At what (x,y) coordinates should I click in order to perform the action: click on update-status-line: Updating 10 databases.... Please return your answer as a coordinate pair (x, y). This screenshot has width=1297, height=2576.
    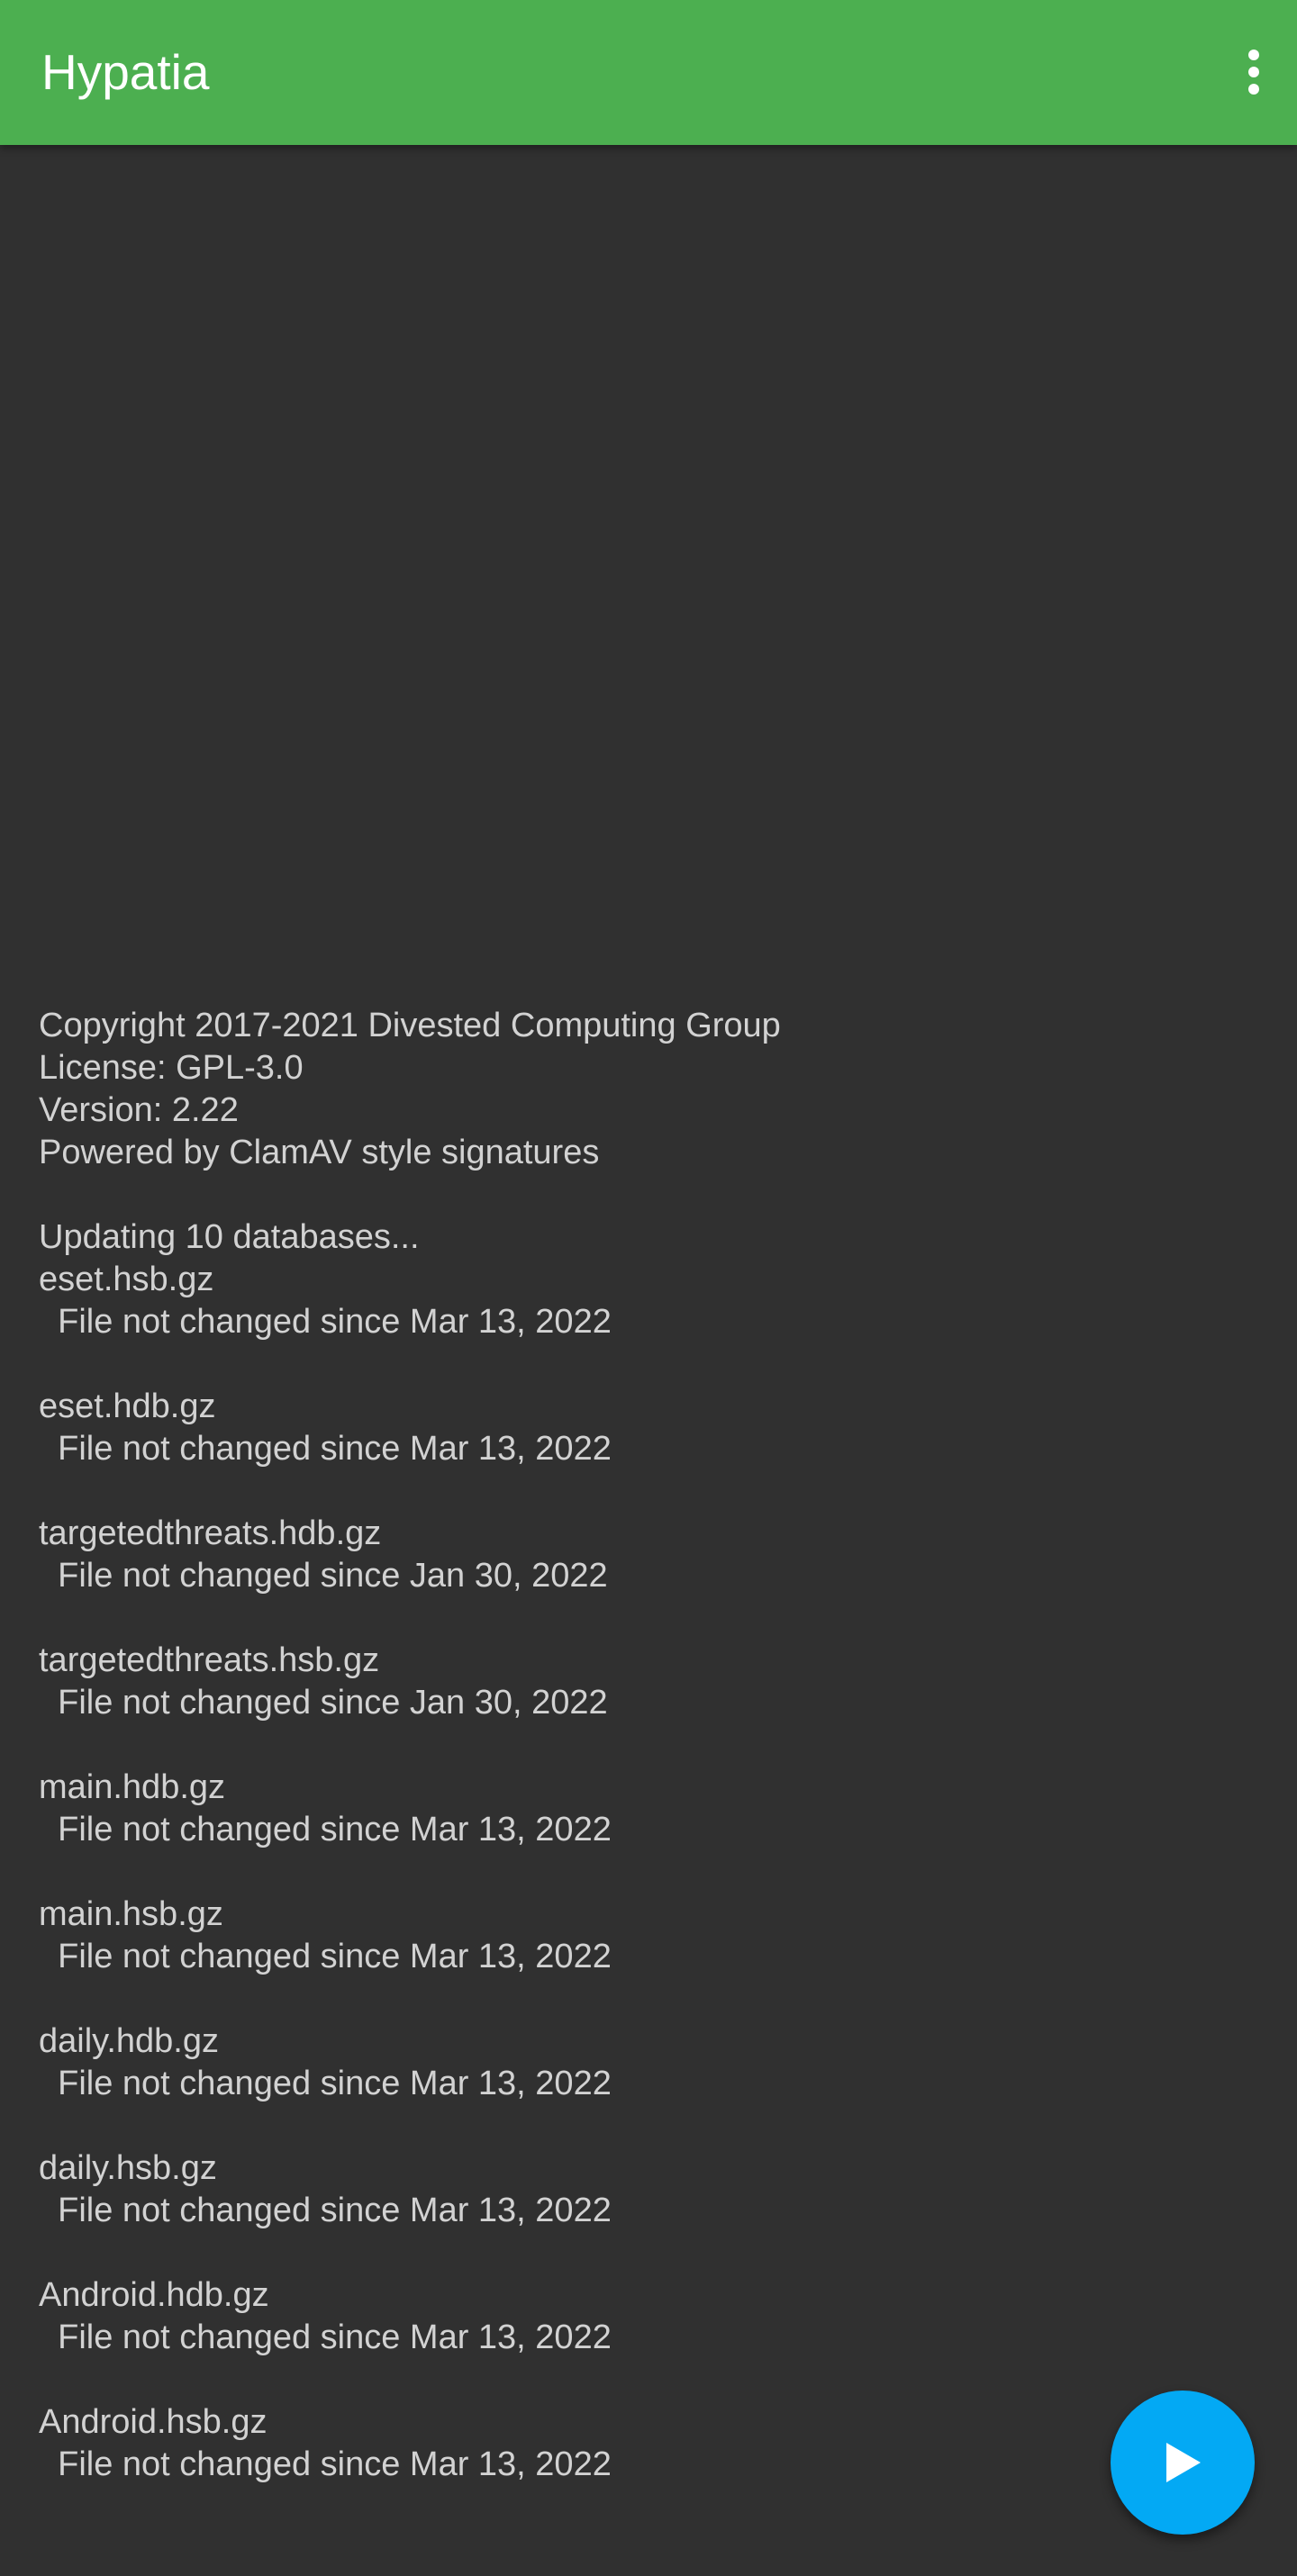
    Looking at the image, I should click on (229, 1237).